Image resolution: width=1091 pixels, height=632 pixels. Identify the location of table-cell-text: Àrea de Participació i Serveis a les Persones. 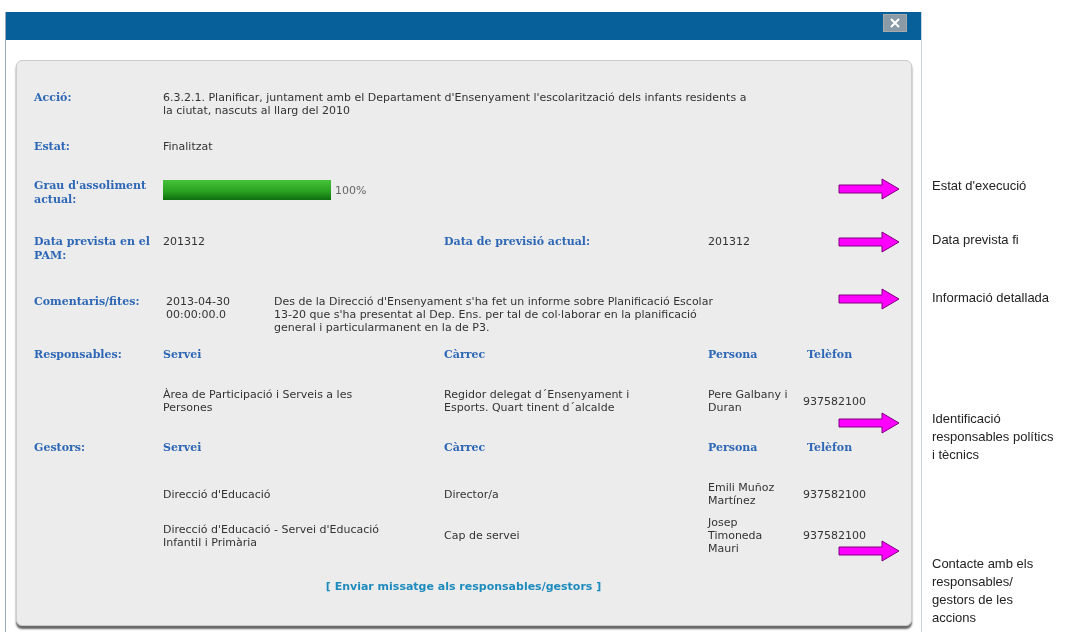
(258, 401).